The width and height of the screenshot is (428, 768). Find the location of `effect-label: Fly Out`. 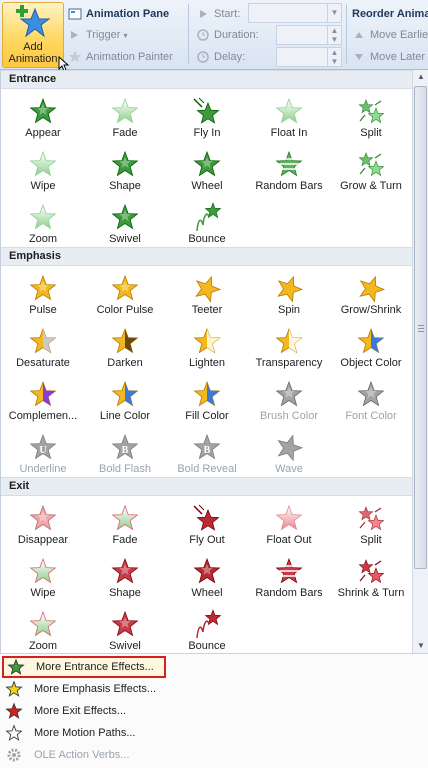

effect-label: Fly Out is located at coordinates (207, 540).